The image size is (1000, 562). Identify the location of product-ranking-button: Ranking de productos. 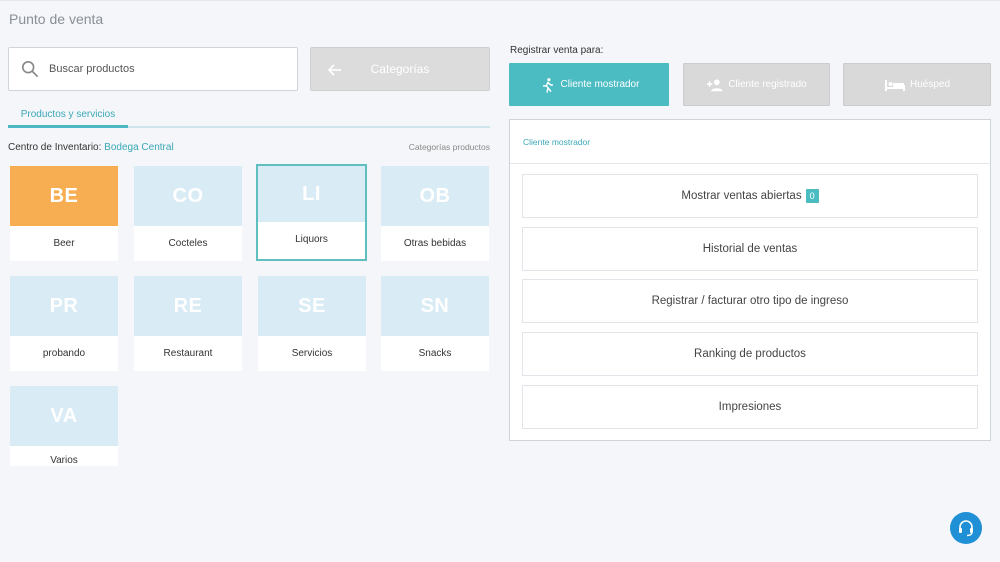
(750, 354).